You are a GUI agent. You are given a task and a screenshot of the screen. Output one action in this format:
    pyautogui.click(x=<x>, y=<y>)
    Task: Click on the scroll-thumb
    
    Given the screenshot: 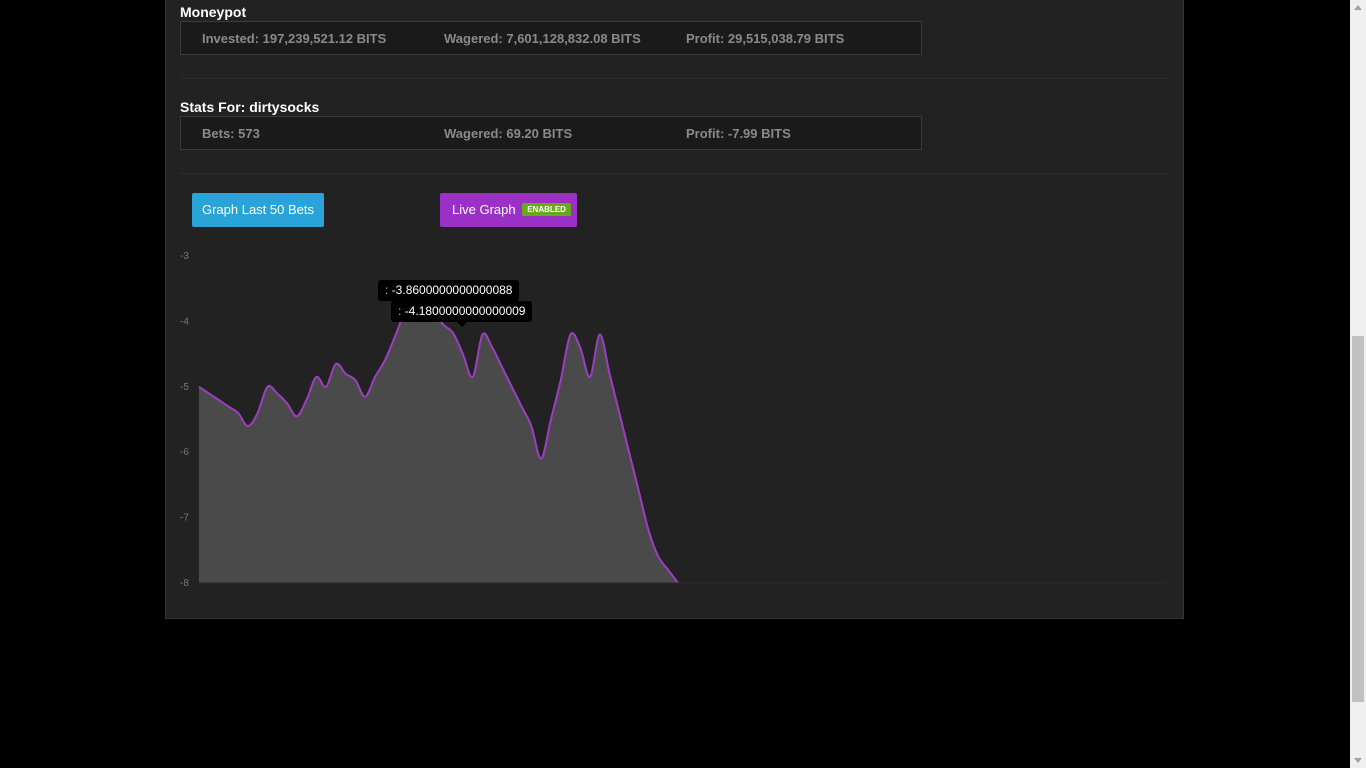 What is the action you would take?
    pyautogui.click(x=1358, y=519)
    